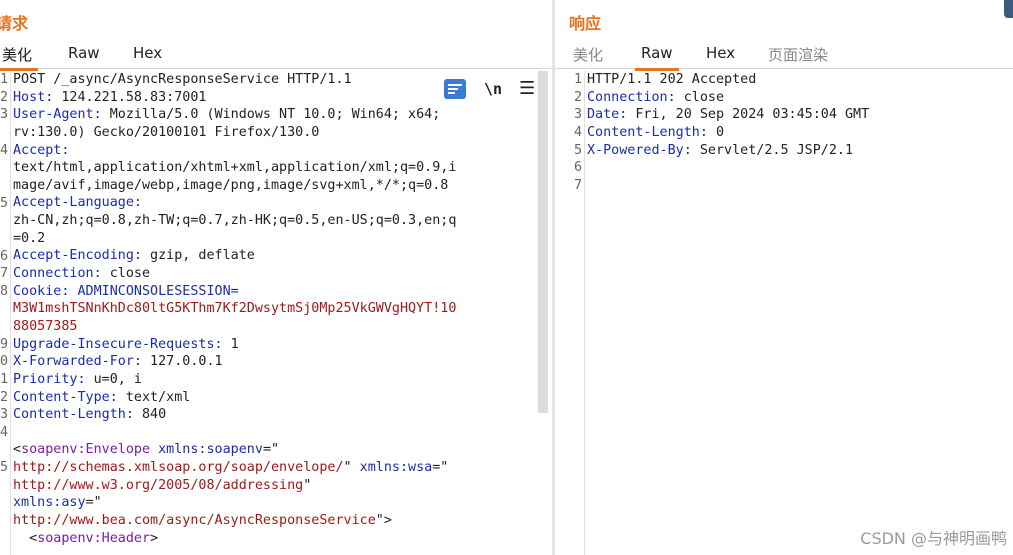 Image resolution: width=1013 pixels, height=555 pixels. Describe the element at coordinates (57, 115) in the screenshot. I see `code-token: User-Agent:` at that location.